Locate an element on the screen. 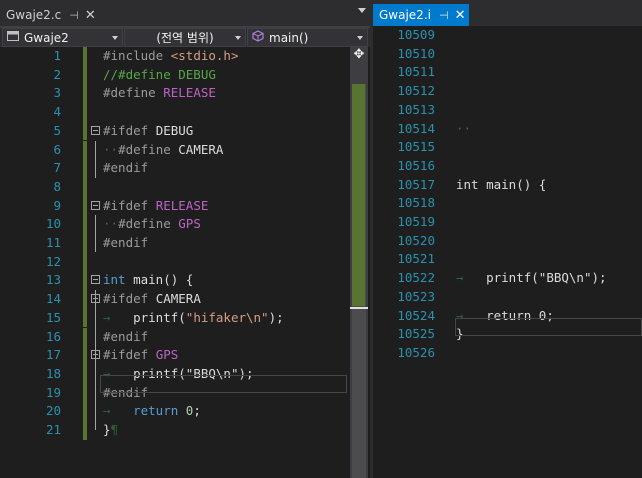  line-number: 10525 is located at coordinates (416, 334).